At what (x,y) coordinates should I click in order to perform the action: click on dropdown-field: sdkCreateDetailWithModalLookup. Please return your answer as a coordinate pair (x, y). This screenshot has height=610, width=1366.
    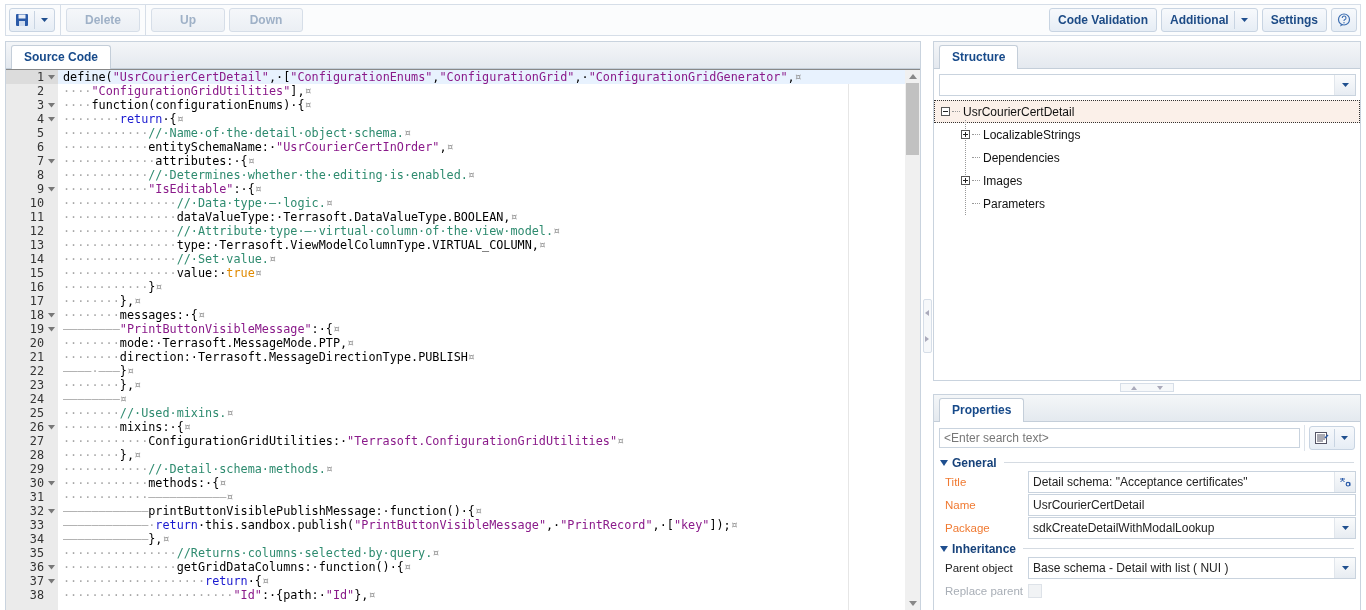
    Looking at the image, I should click on (1192, 527).